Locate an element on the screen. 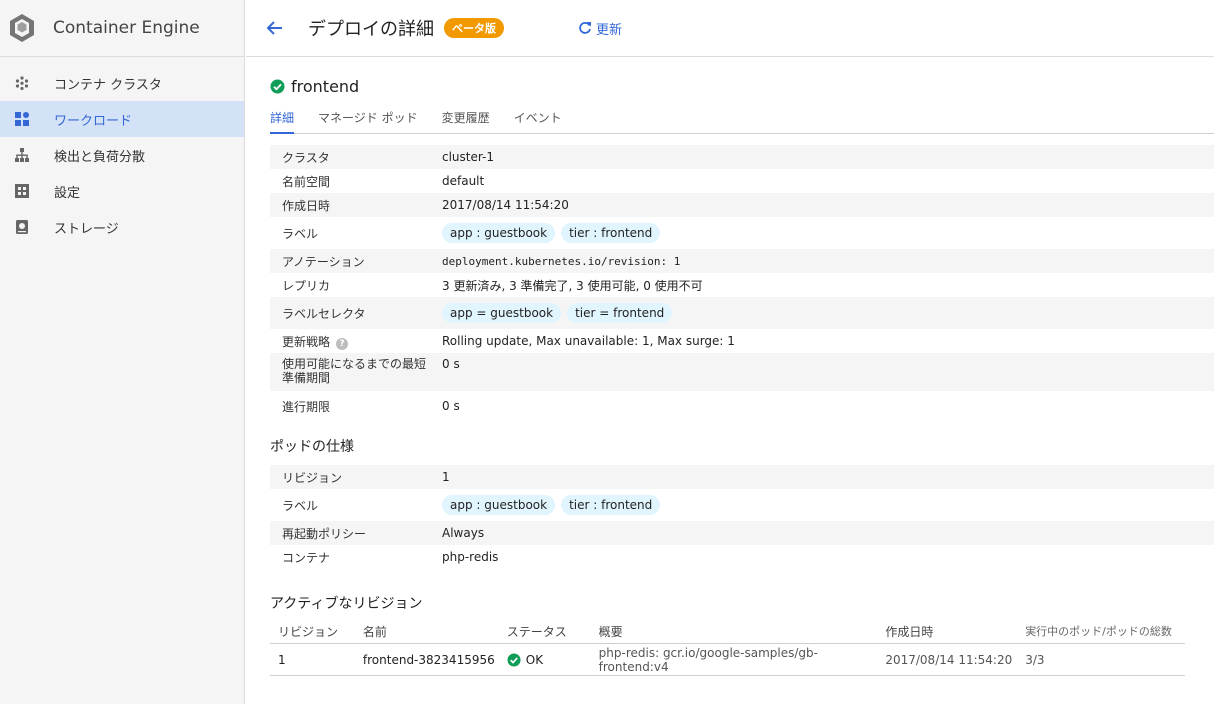 This screenshot has width=1214, height=704. cell-created: 2017/08/14 11:54:20 is located at coordinates (949, 659).